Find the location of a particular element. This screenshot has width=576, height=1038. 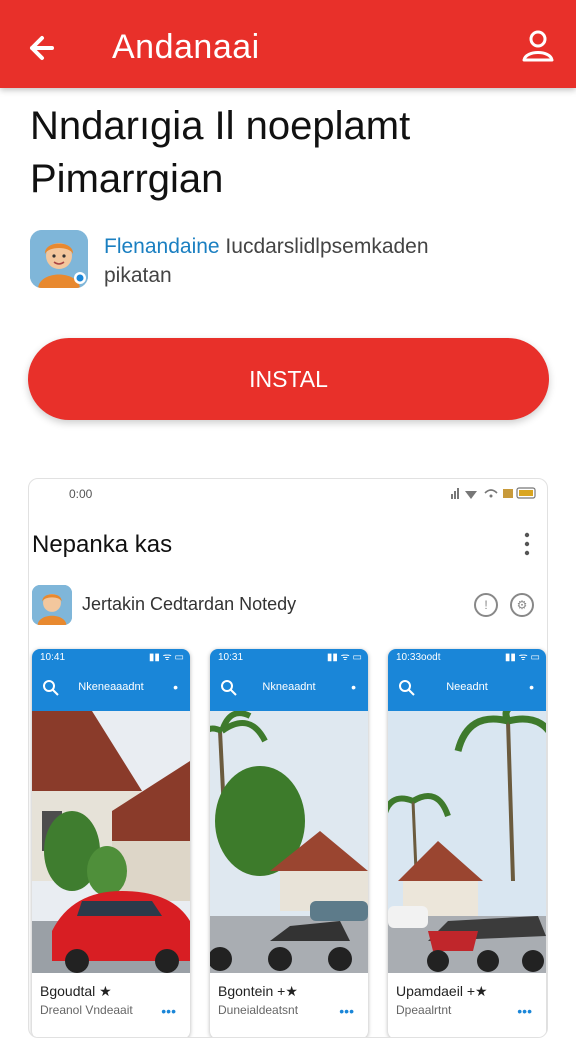

preview-app-name: Jertakin Cedtardan Notedy is located at coordinates (189, 604).